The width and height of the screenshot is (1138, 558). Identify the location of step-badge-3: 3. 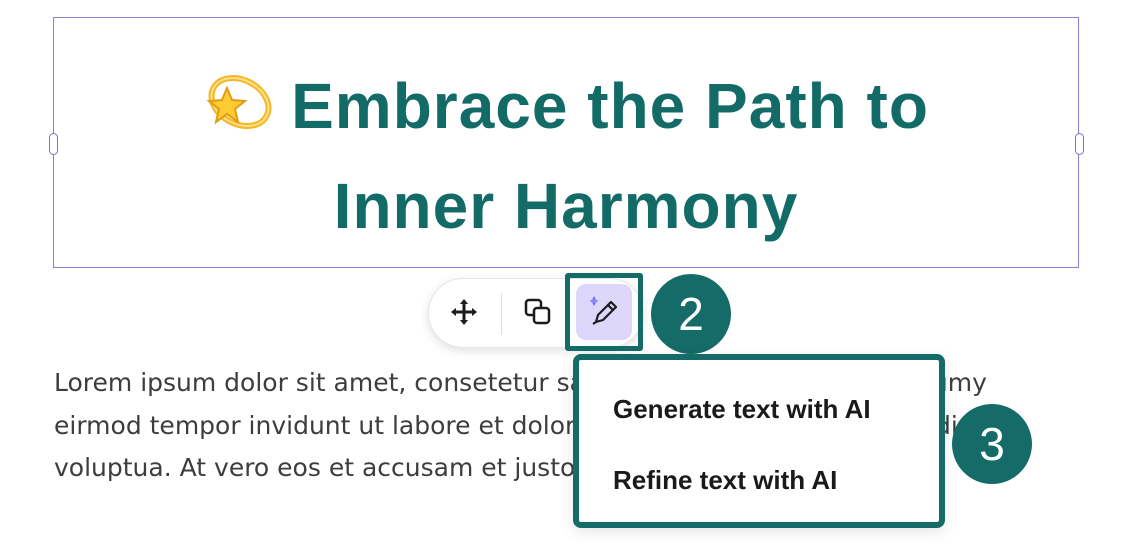
(992, 444).